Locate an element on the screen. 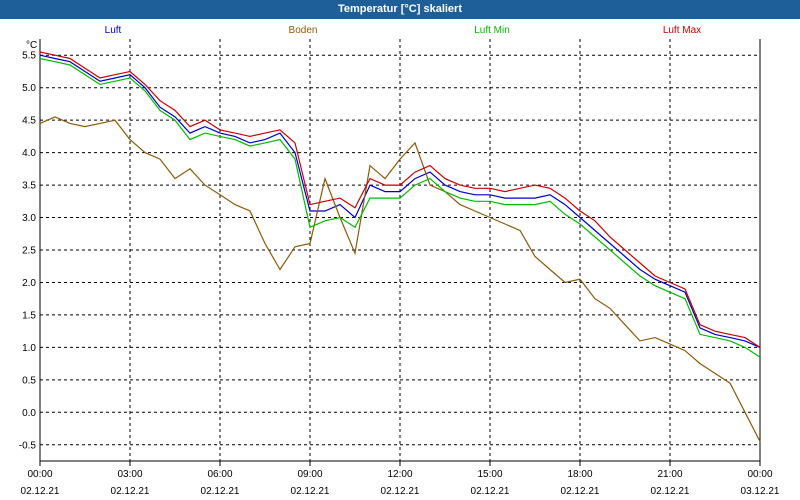  y-tick-label: 1.0 is located at coordinates (29, 348).